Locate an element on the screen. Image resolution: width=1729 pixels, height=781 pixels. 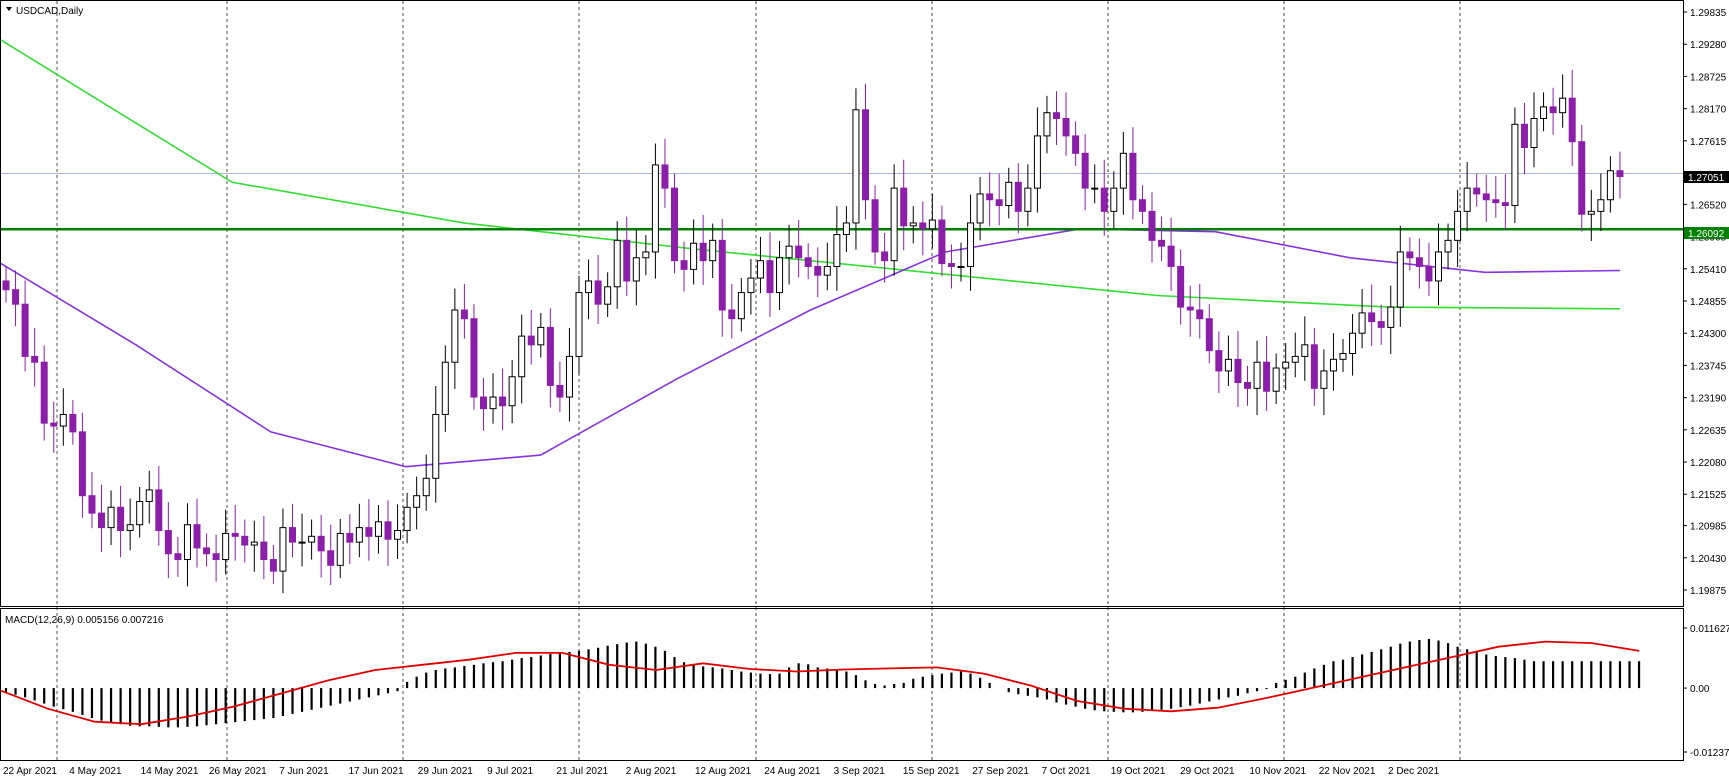
support-price-text: 1.26092 is located at coordinates (1706, 234).